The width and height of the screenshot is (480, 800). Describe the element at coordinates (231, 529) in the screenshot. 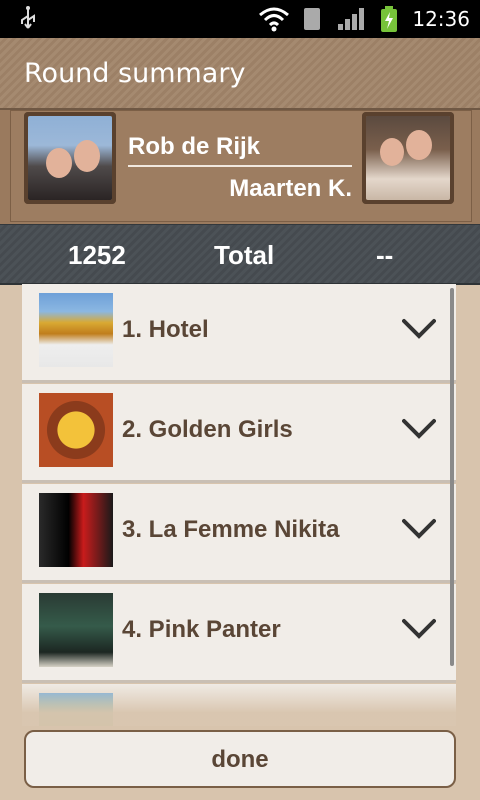

I see `song-title: 3. La Femme Nikita` at that location.